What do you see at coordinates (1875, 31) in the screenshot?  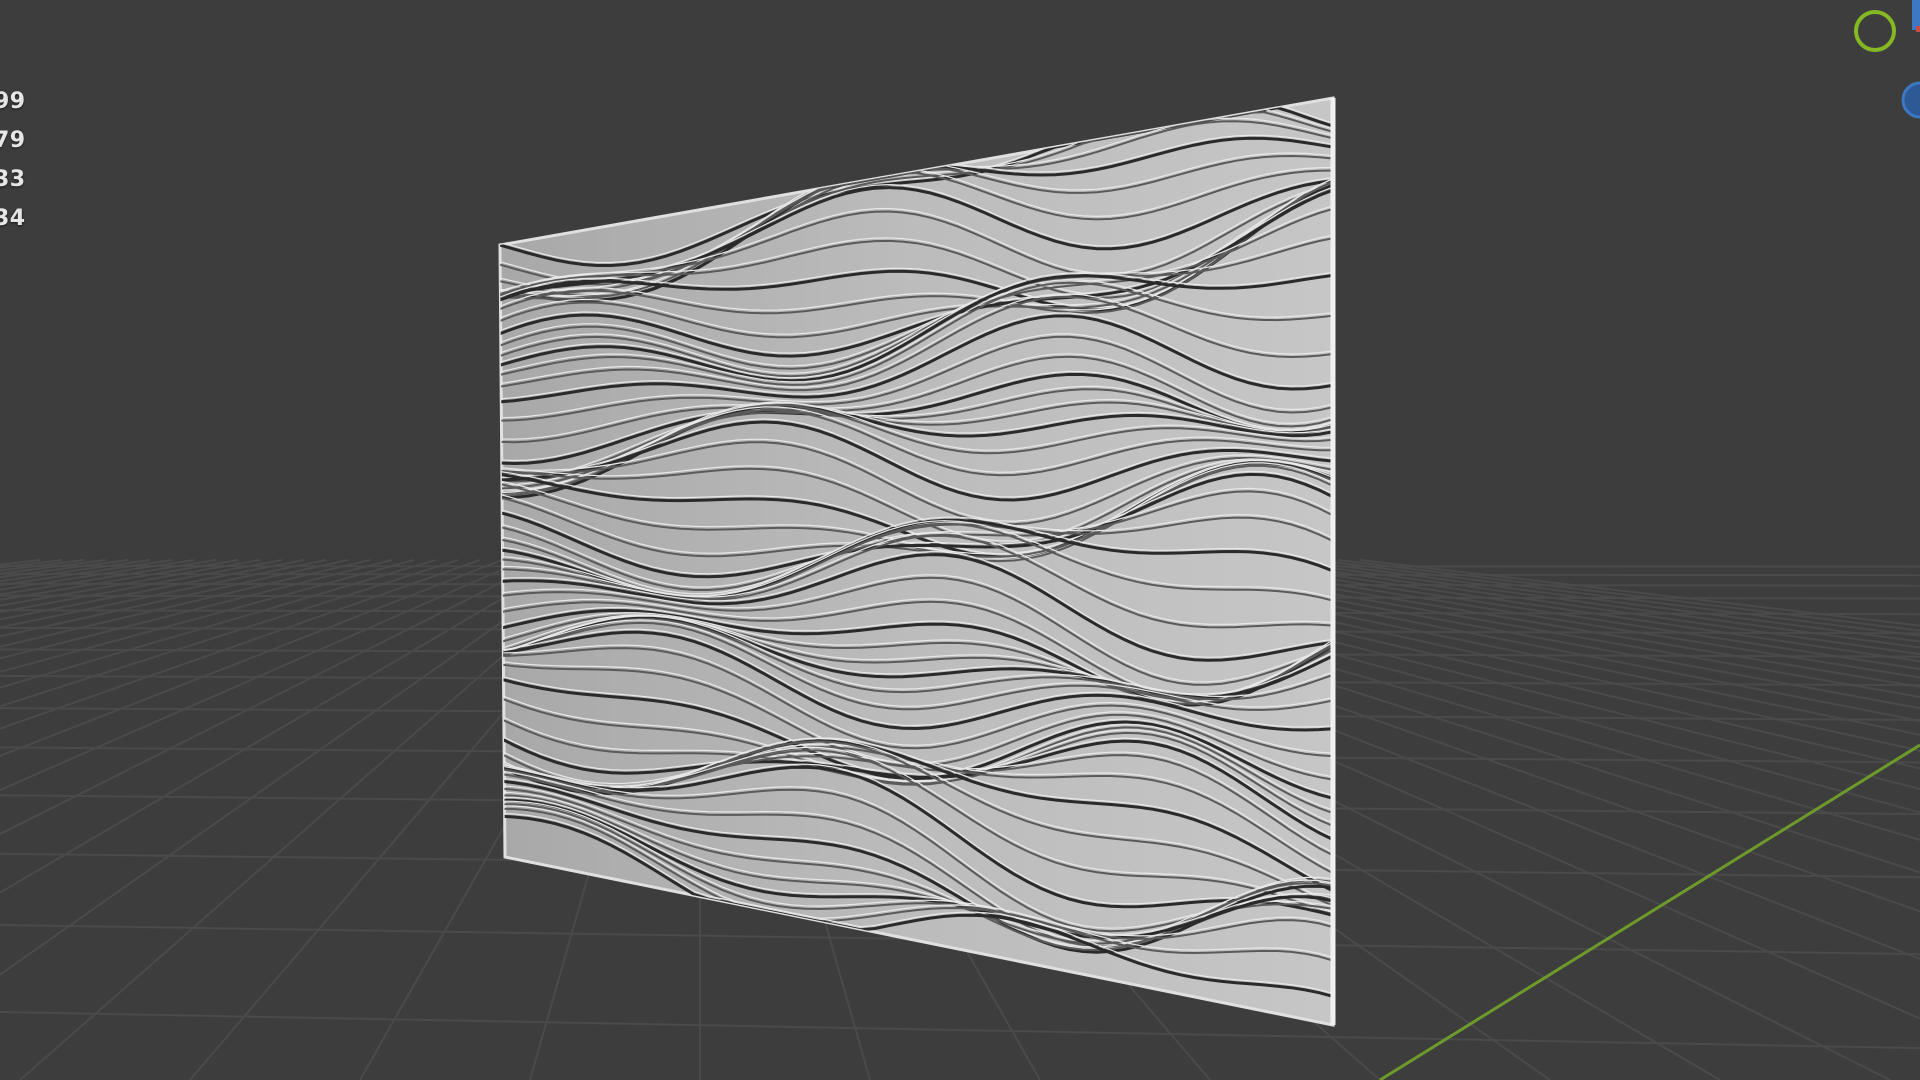 I see `y-axis-icon` at bounding box center [1875, 31].